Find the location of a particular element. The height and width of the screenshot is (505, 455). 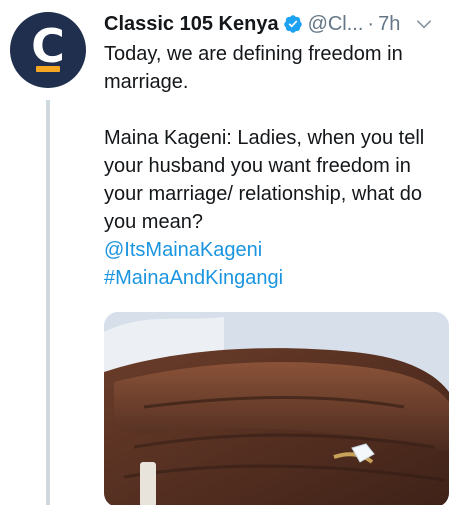

avatar: C is located at coordinates (48, 50).